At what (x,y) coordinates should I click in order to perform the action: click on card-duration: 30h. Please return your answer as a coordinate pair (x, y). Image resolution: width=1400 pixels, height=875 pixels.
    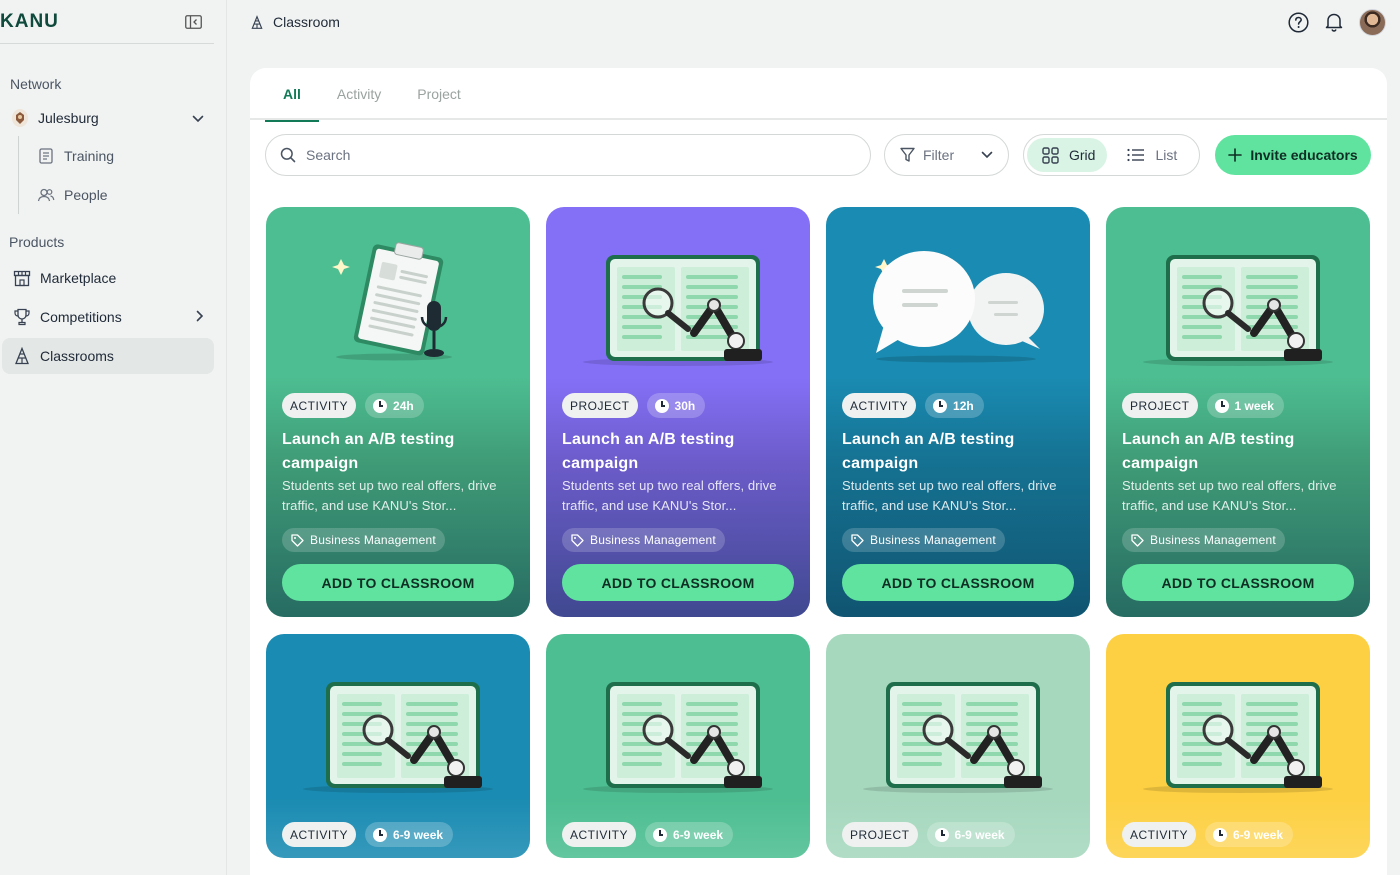
    Looking at the image, I should click on (685, 405).